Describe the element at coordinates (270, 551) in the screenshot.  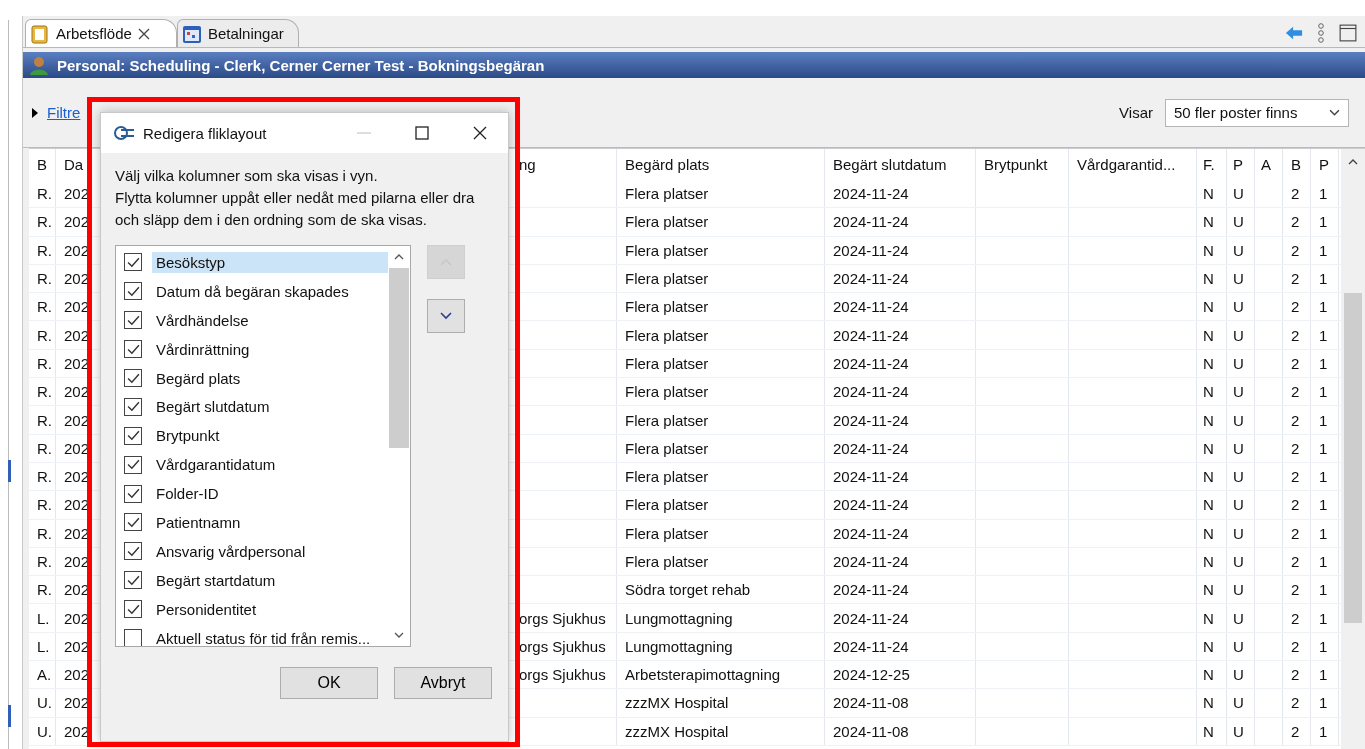
I see `list-item: Ansvarig vårdpersonal` at that location.